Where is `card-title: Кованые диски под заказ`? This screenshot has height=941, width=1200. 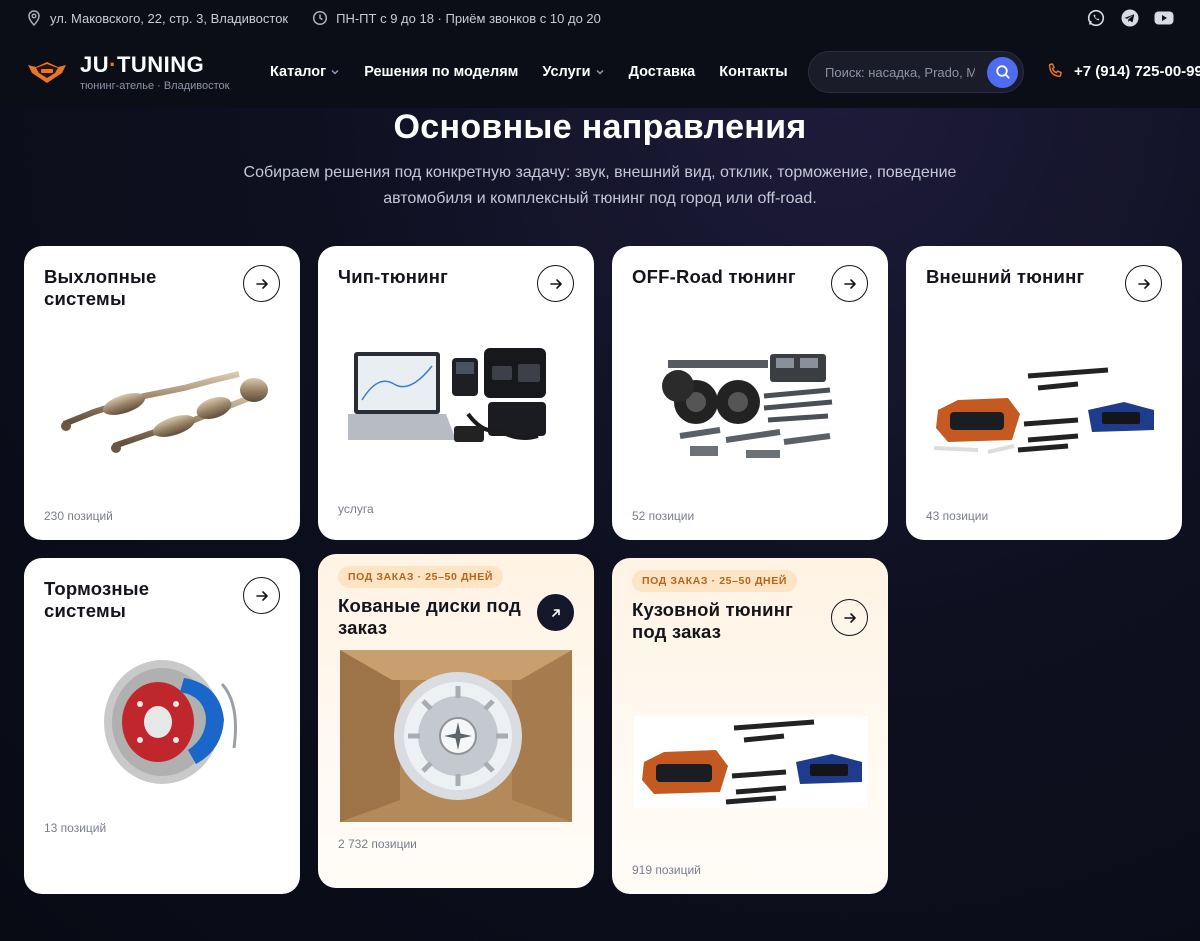 card-title: Кованые диски под заказ is located at coordinates (429, 616).